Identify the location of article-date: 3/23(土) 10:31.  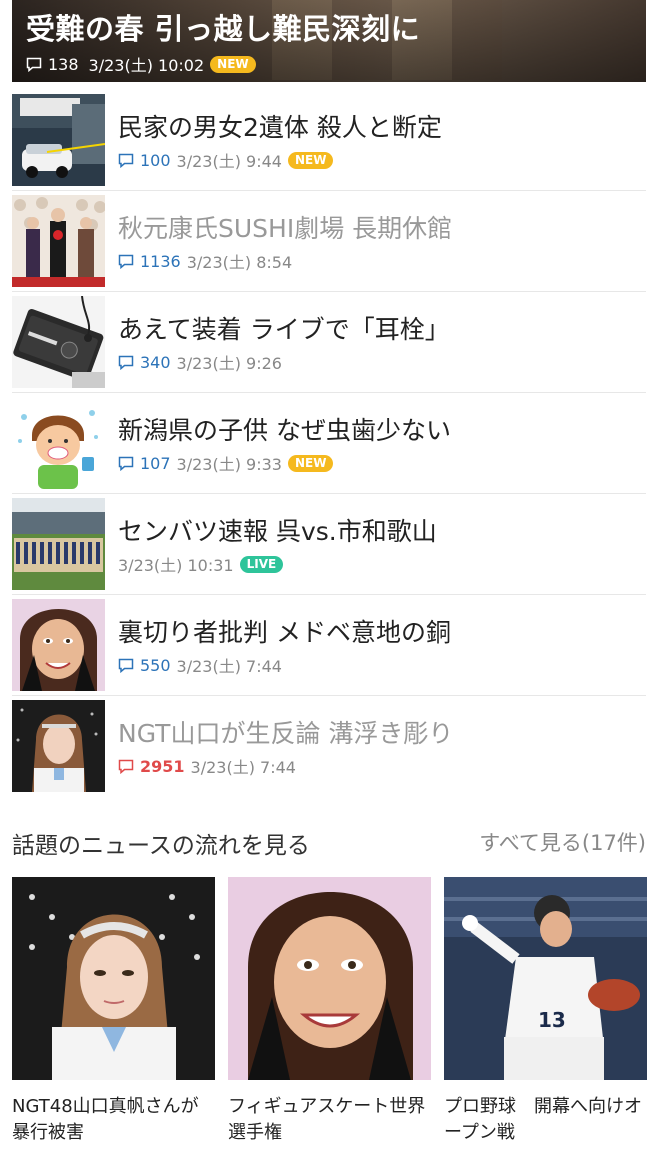
(176, 565).